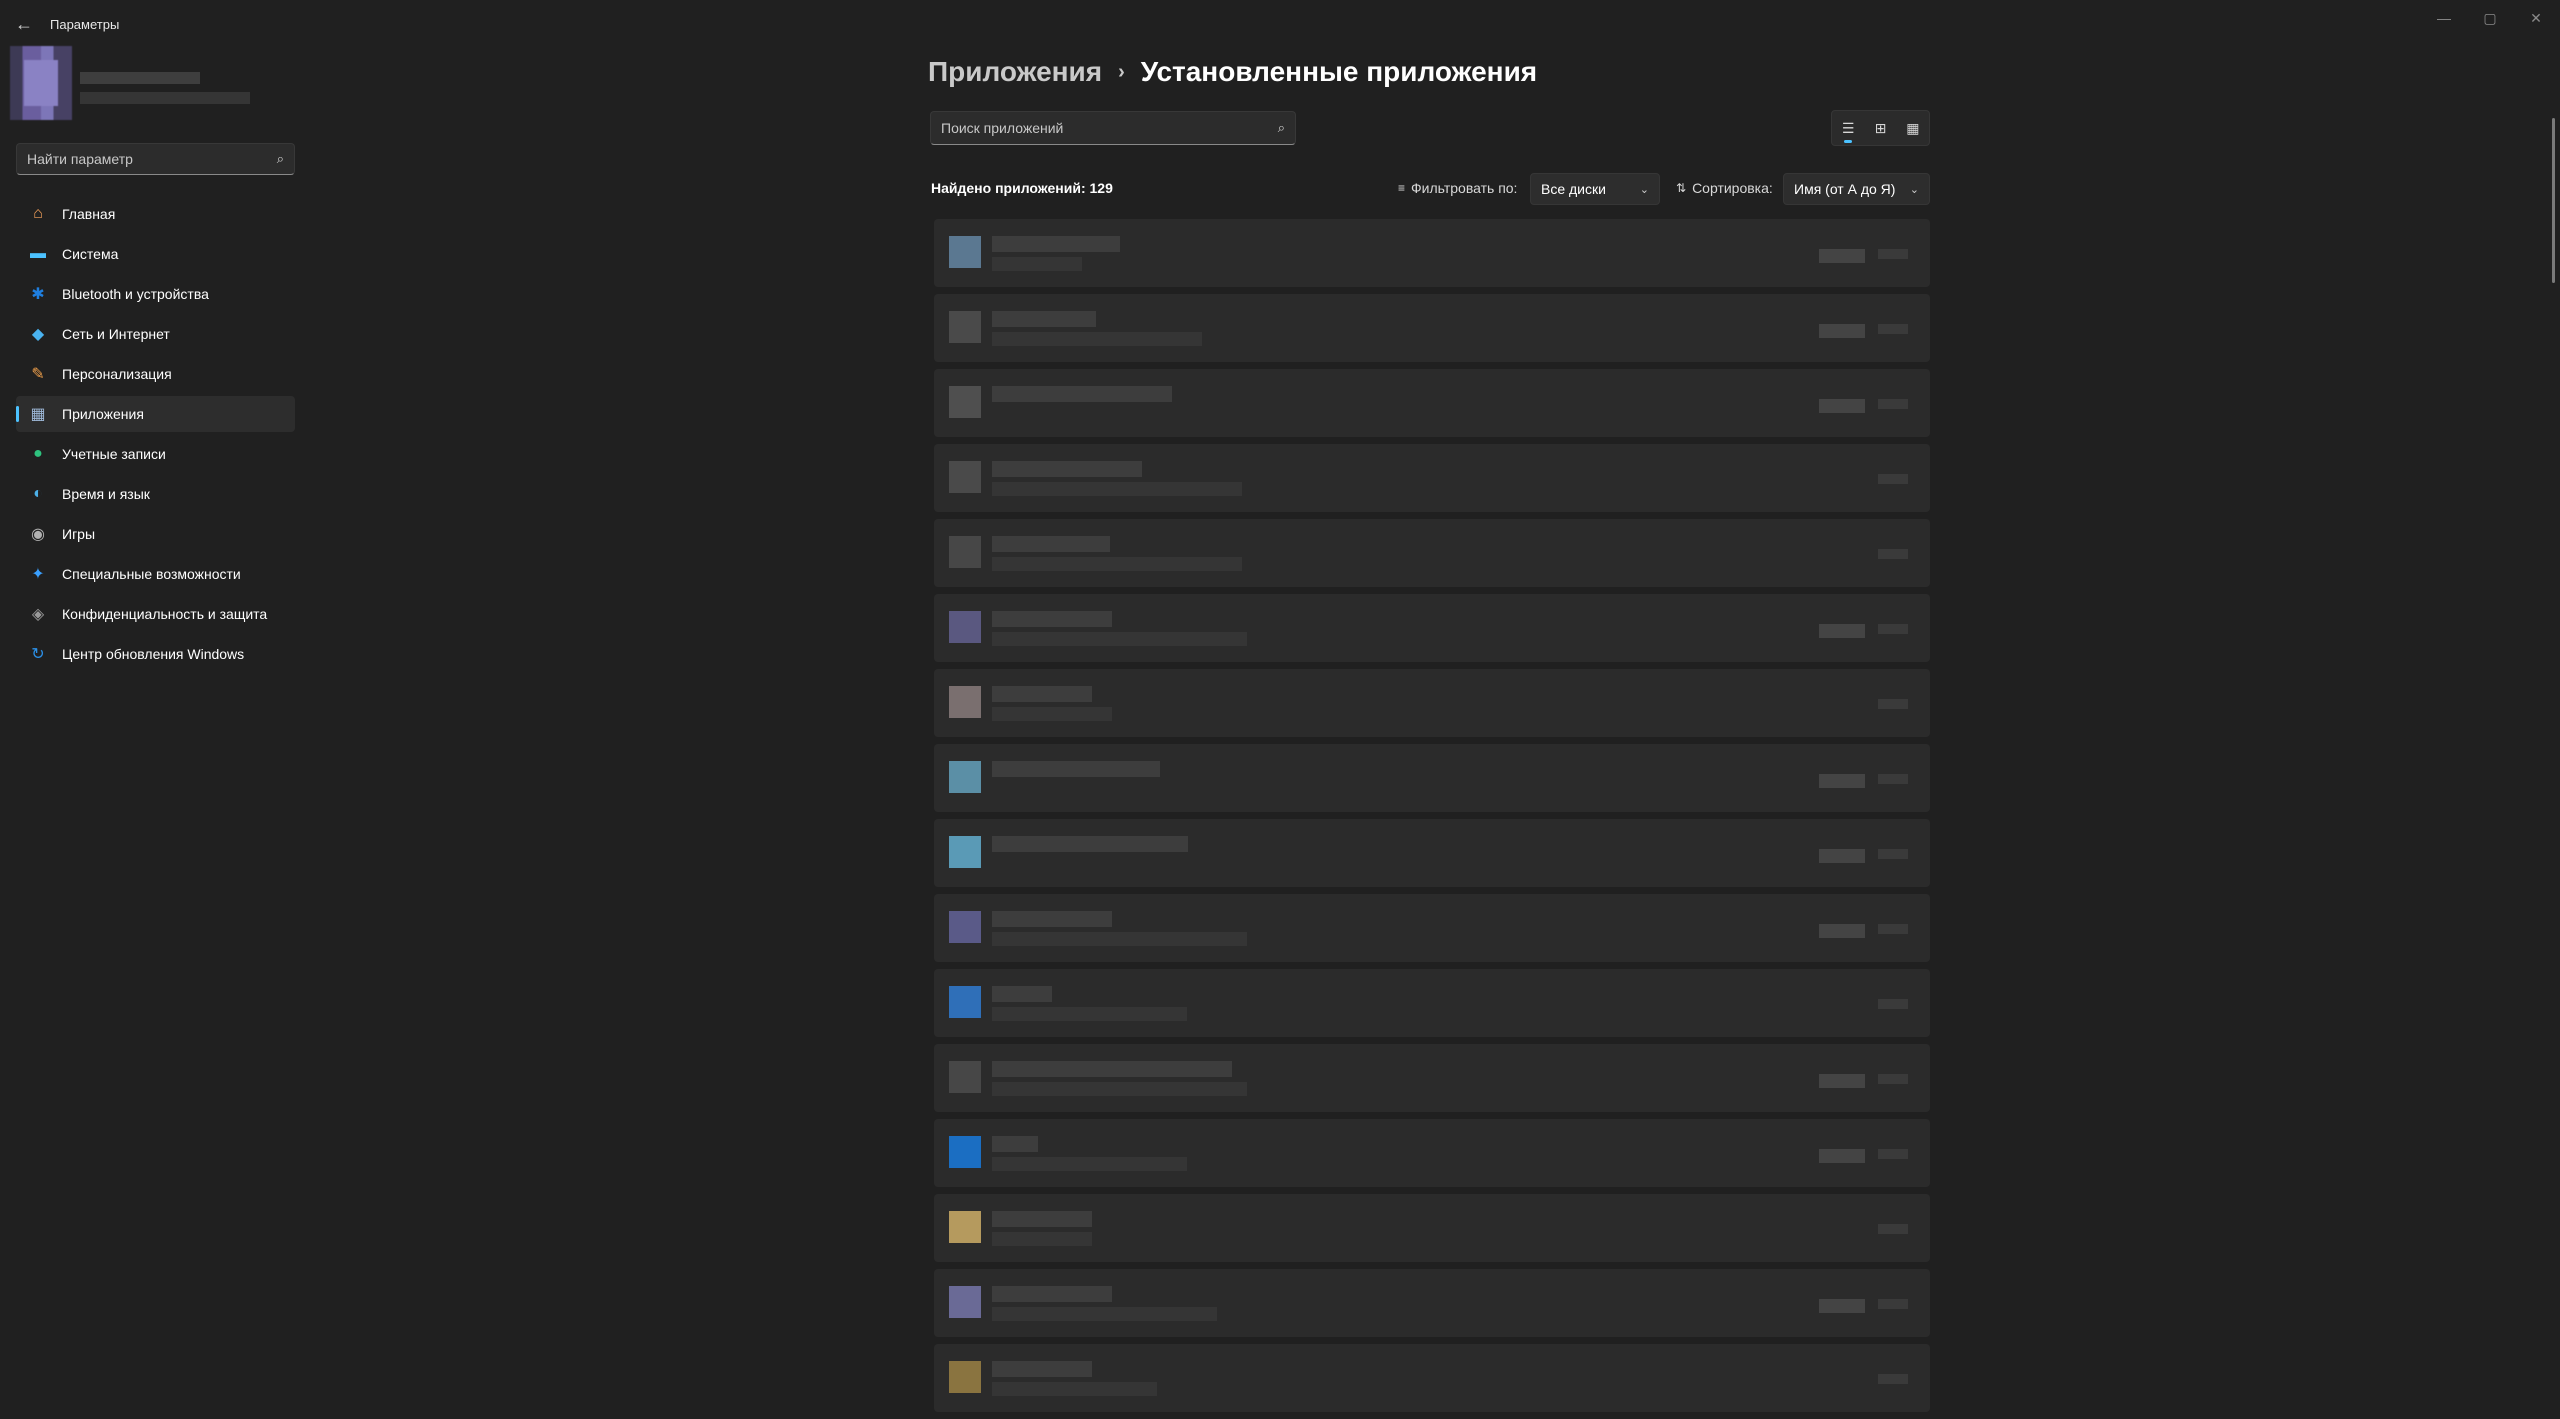 This screenshot has height=1419, width=2560. What do you see at coordinates (165, 98) in the screenshot?
I see `user-email-redacted` at bounding box center [165, 98].